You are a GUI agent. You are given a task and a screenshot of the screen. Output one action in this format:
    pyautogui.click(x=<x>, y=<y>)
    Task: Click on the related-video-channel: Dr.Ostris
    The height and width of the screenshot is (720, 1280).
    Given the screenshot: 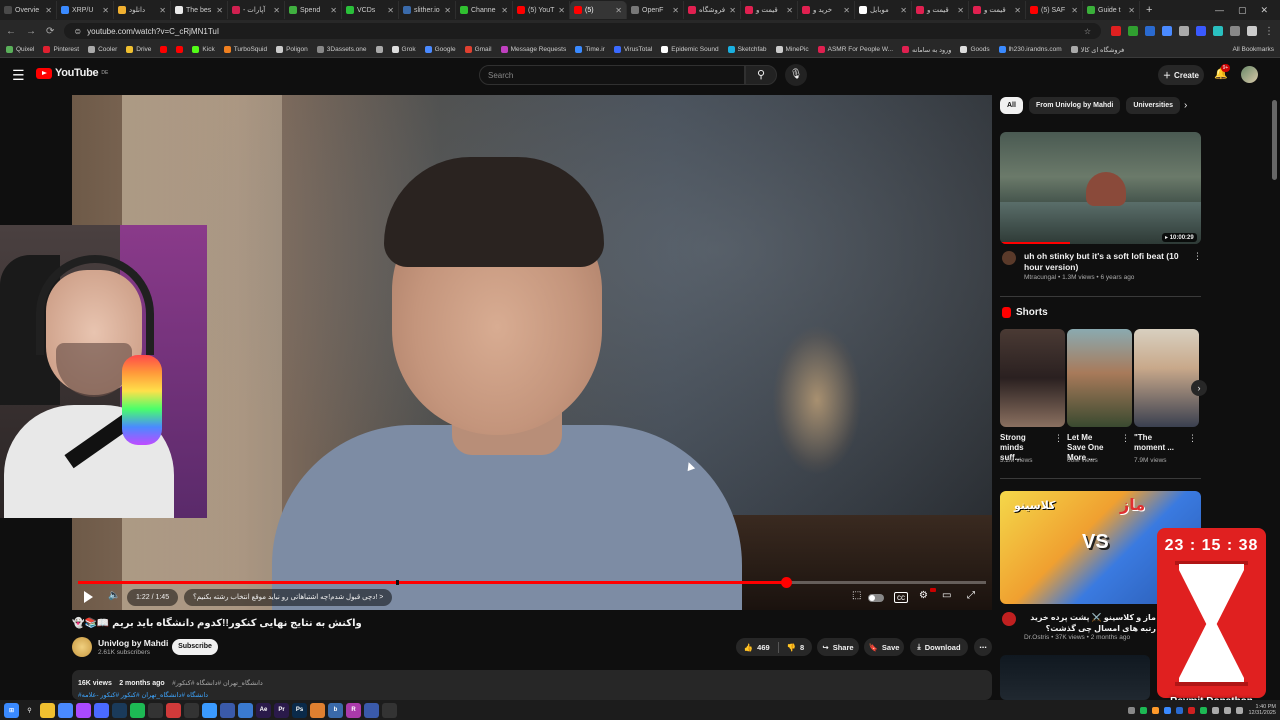 What is the action you would take?
    pyautogui.click(x=1036, y=637)
    